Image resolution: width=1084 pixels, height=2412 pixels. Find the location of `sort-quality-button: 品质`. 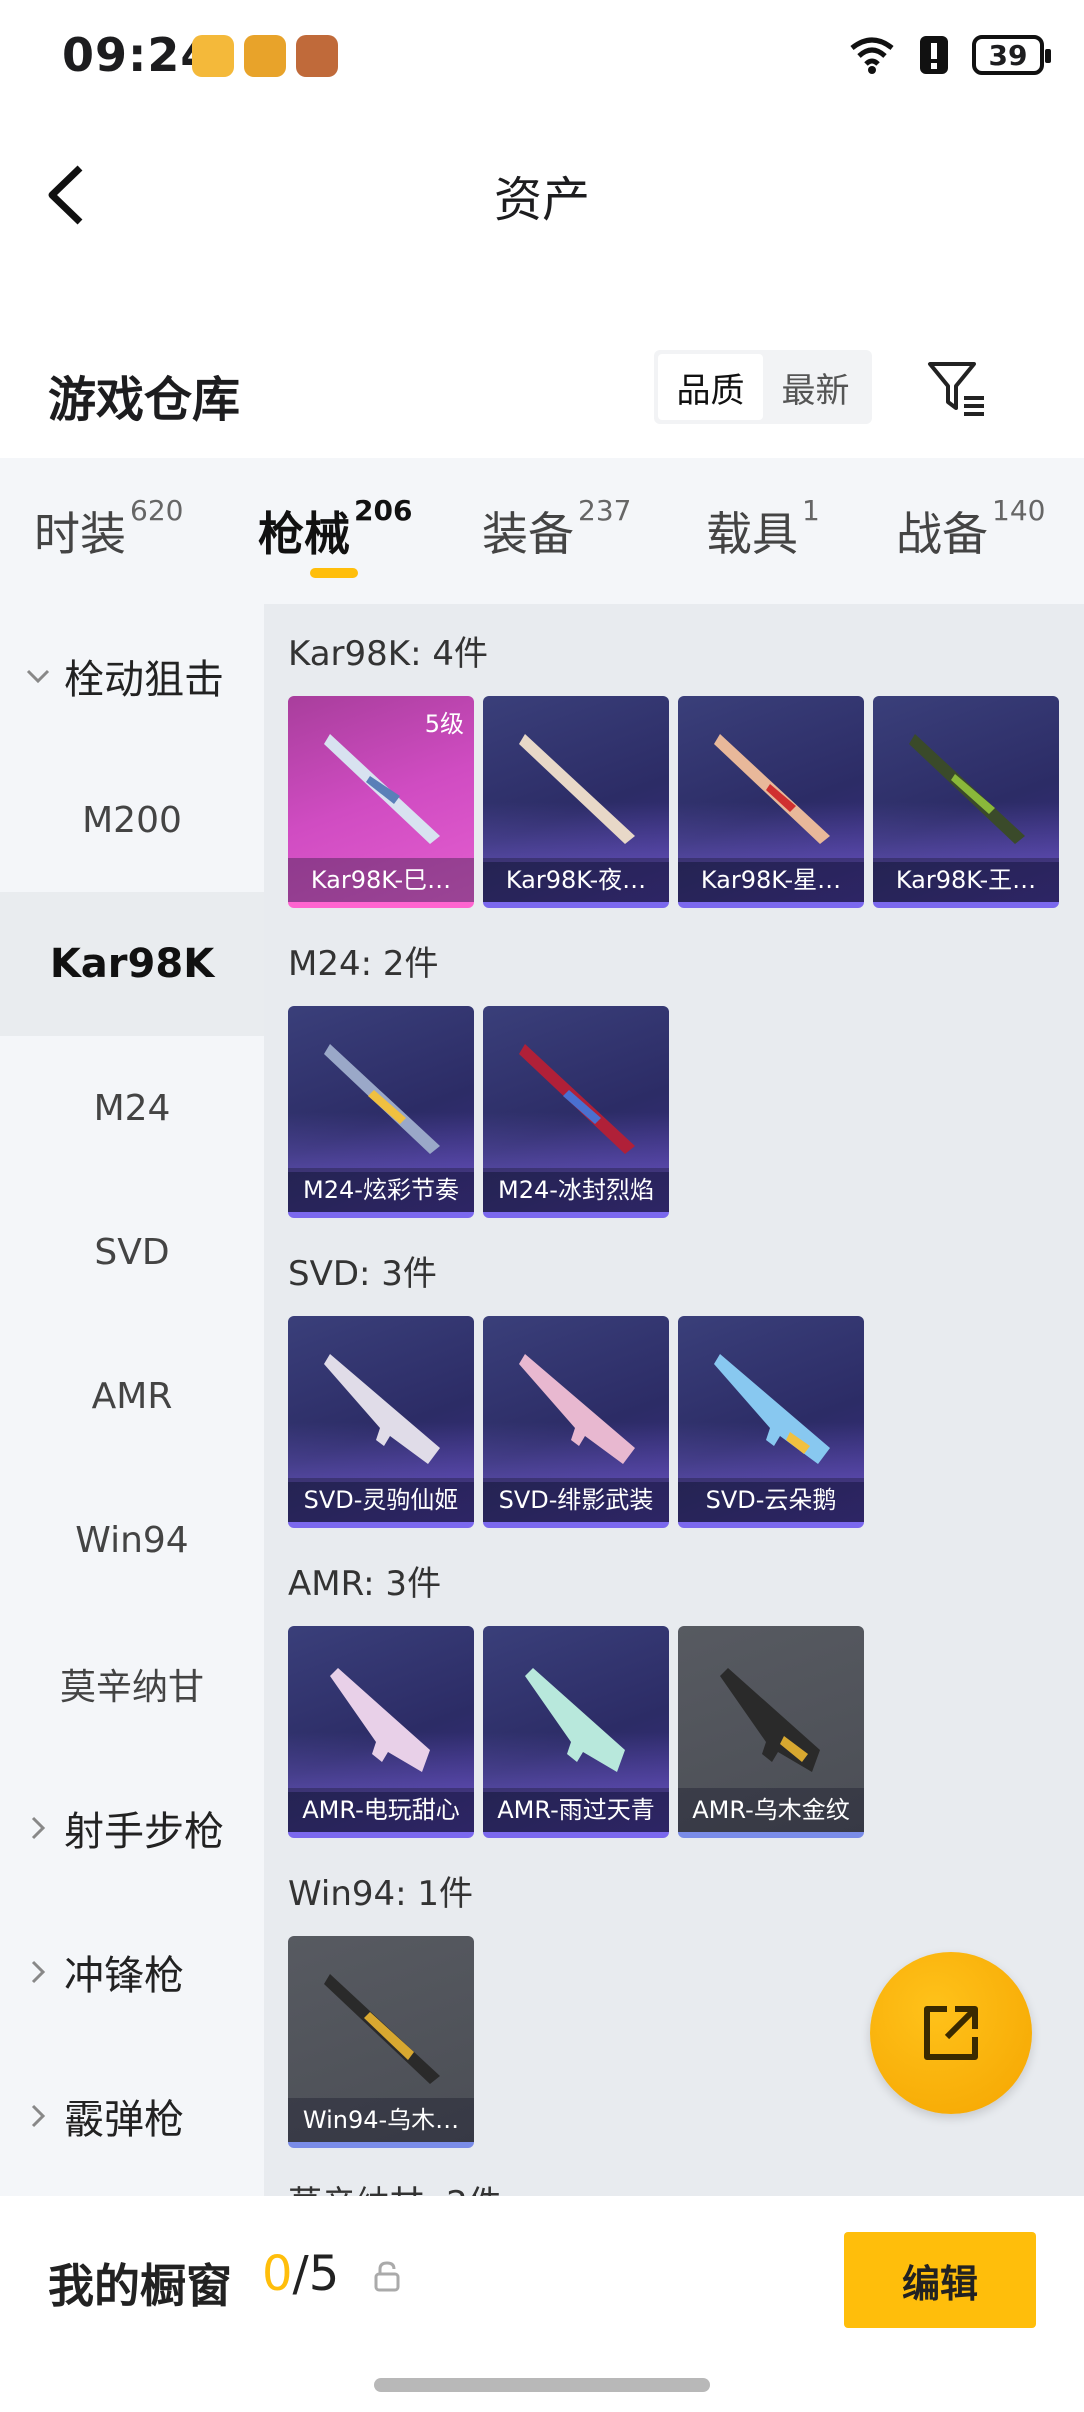

sort-quality-button: 品质 is located at coordinates (710, 387).